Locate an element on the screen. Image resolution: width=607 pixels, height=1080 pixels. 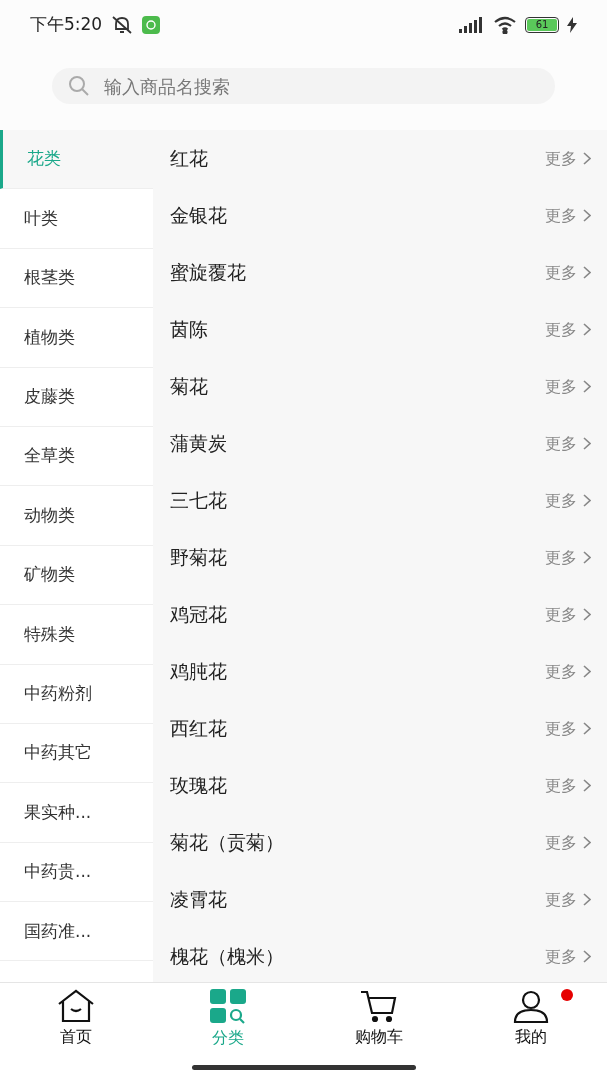
app-notification-icon is located at coordinates (151, 25).